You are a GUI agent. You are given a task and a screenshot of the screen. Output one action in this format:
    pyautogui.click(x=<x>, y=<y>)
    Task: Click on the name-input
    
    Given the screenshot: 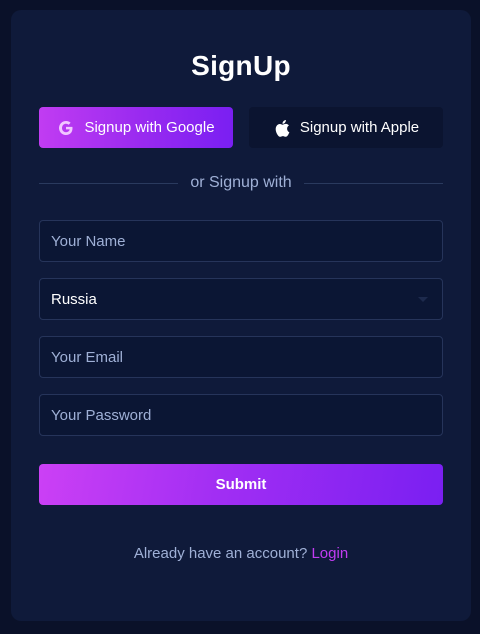 What is the action you would take?
    pyautogui.click(x=239, y=241)
    